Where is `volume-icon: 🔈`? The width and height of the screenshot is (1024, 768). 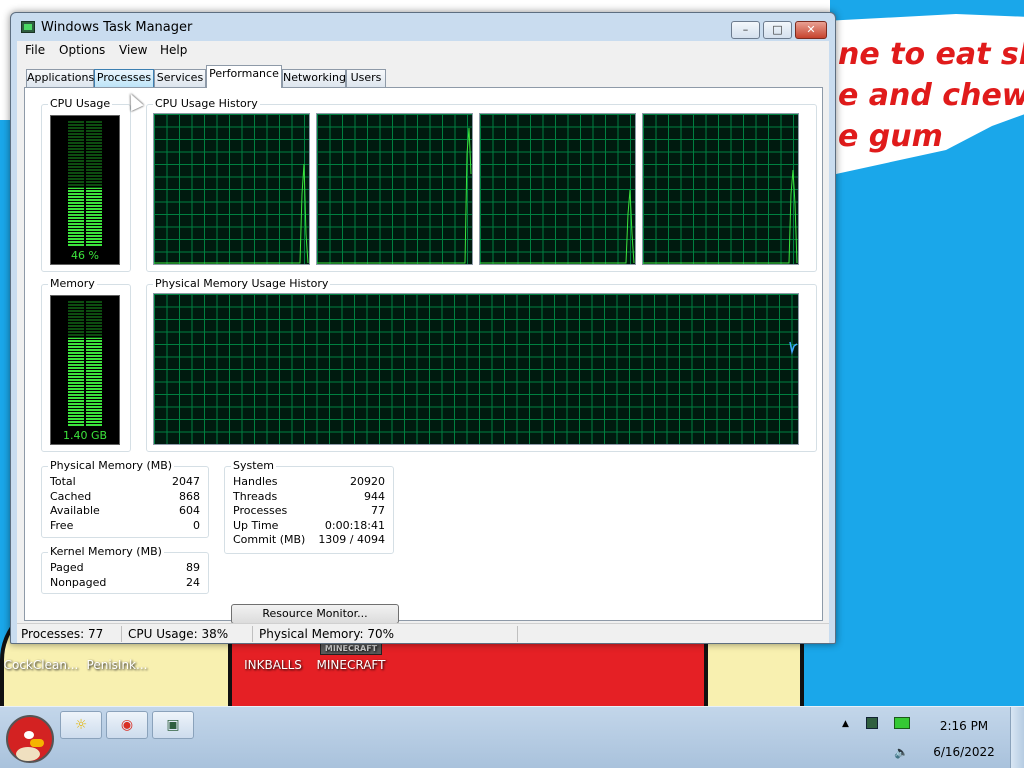
volume-icon: 🔈 is located at coordinates (901, 752).